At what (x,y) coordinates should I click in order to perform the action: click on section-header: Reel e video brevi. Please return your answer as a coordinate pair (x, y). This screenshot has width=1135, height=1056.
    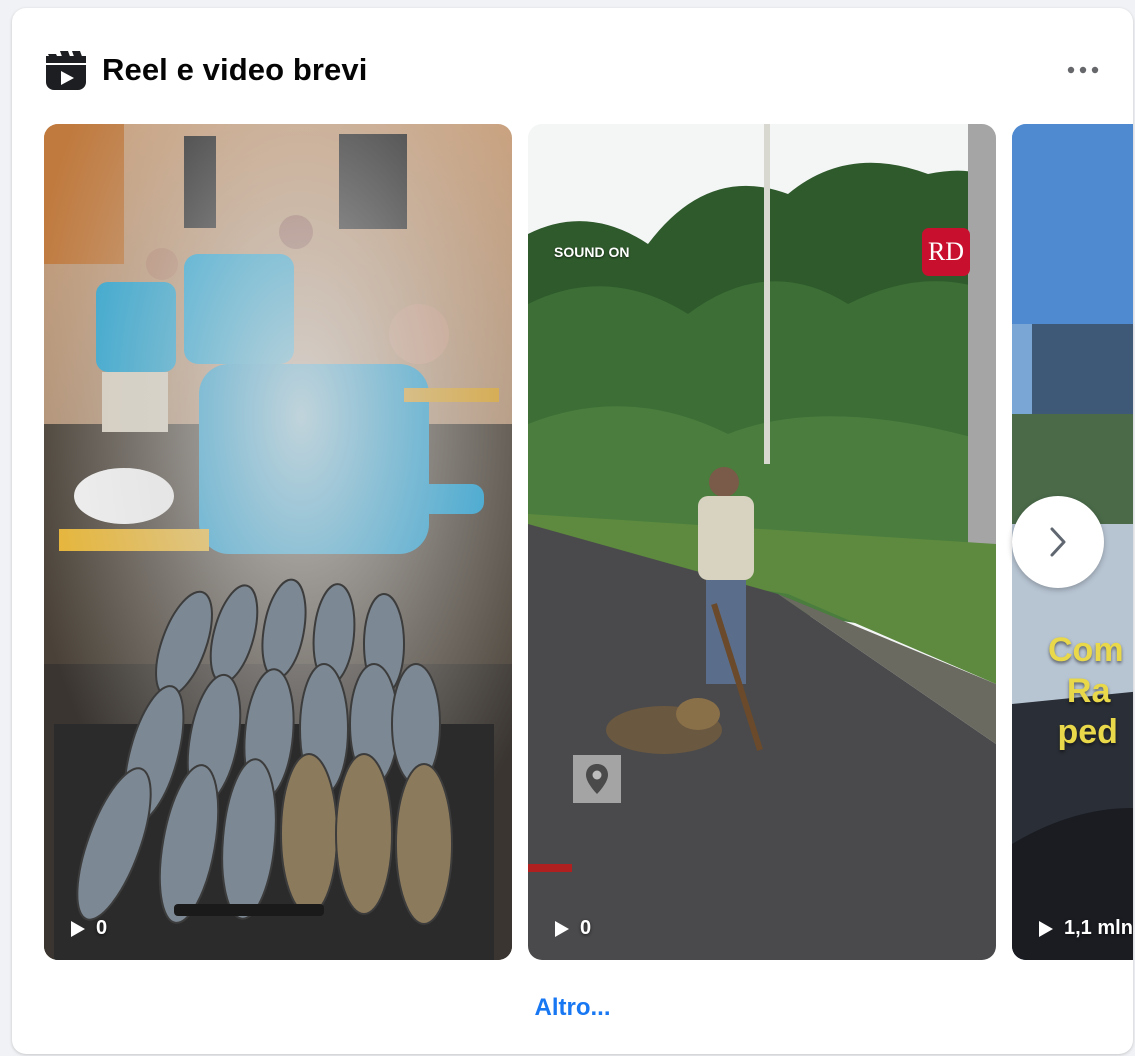
    Looking at the image, I should click on (205, 70).